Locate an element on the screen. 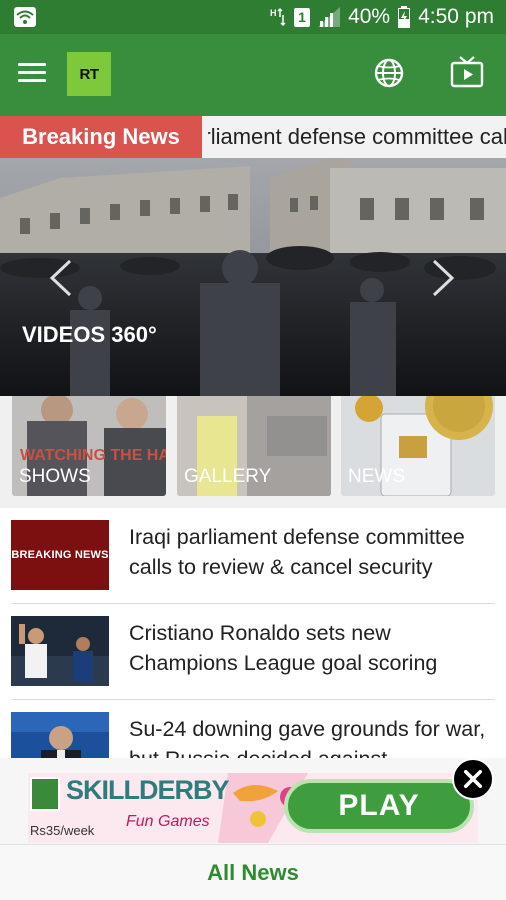  tile-shows: WATCHING THE HAWKS SHOWS is located at coordinates (89, 446).